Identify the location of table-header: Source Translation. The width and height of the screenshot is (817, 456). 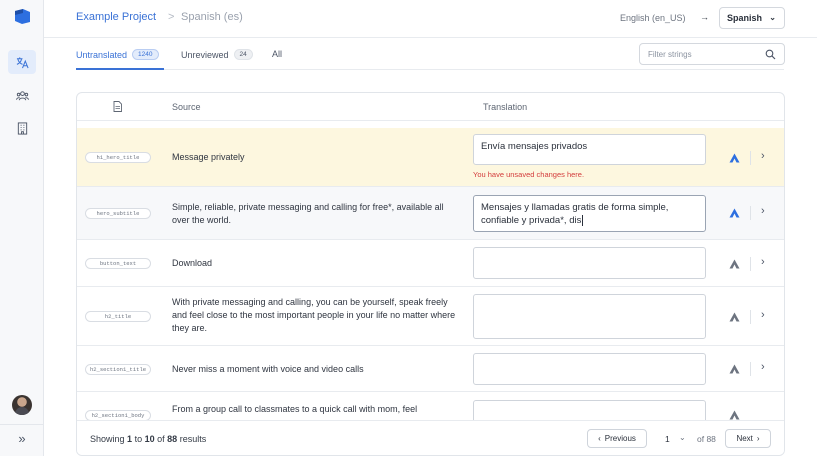
(430, 107).